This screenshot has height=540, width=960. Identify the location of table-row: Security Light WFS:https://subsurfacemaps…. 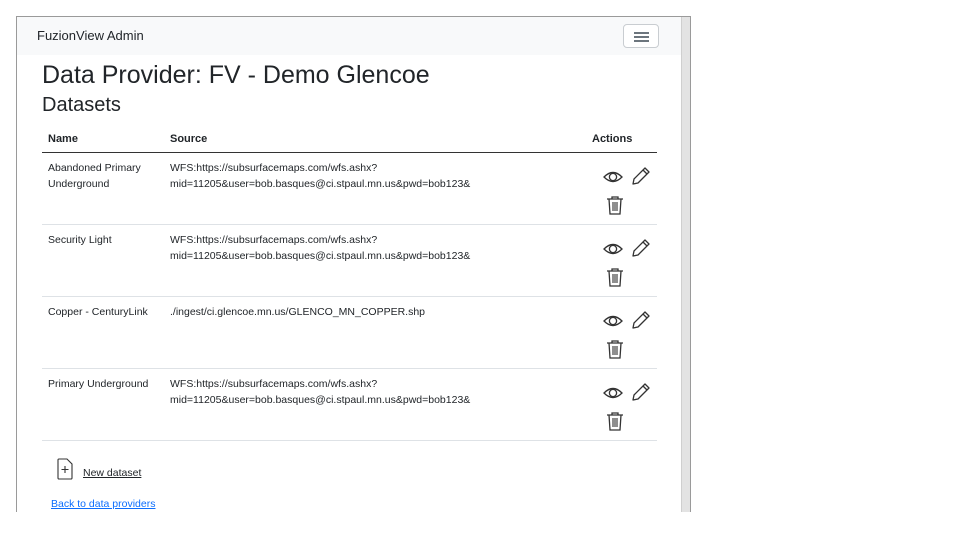
(349, 260).